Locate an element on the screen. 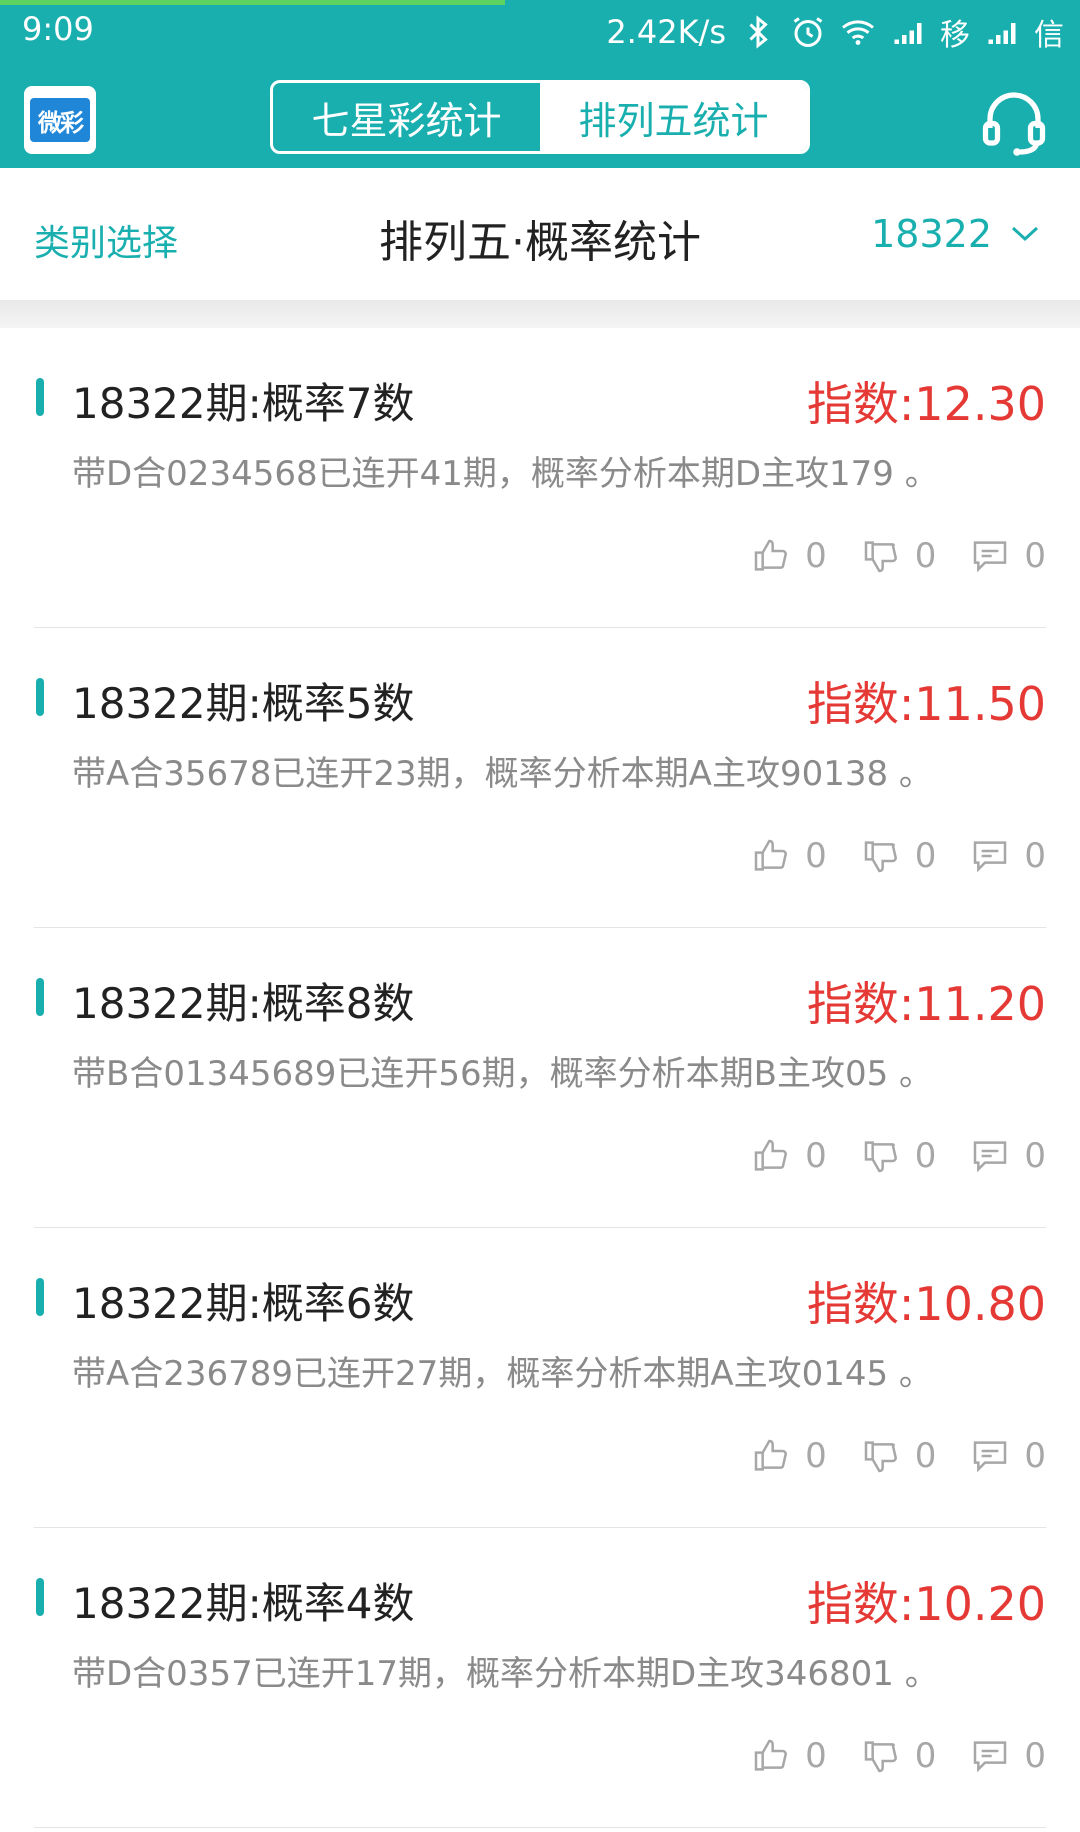 The image size is (1080, 1832). carrier-label-2: 信 is located at coordinates (1049, 35).